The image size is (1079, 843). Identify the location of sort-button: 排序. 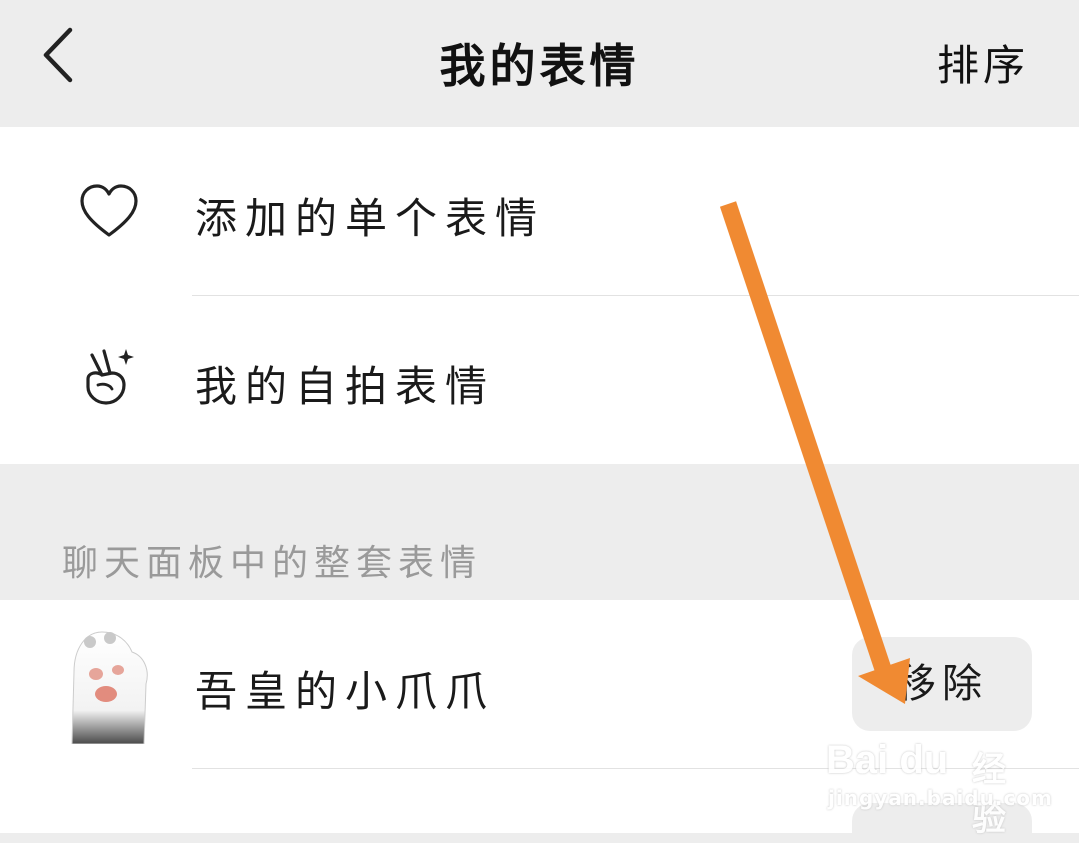
(983, 62).